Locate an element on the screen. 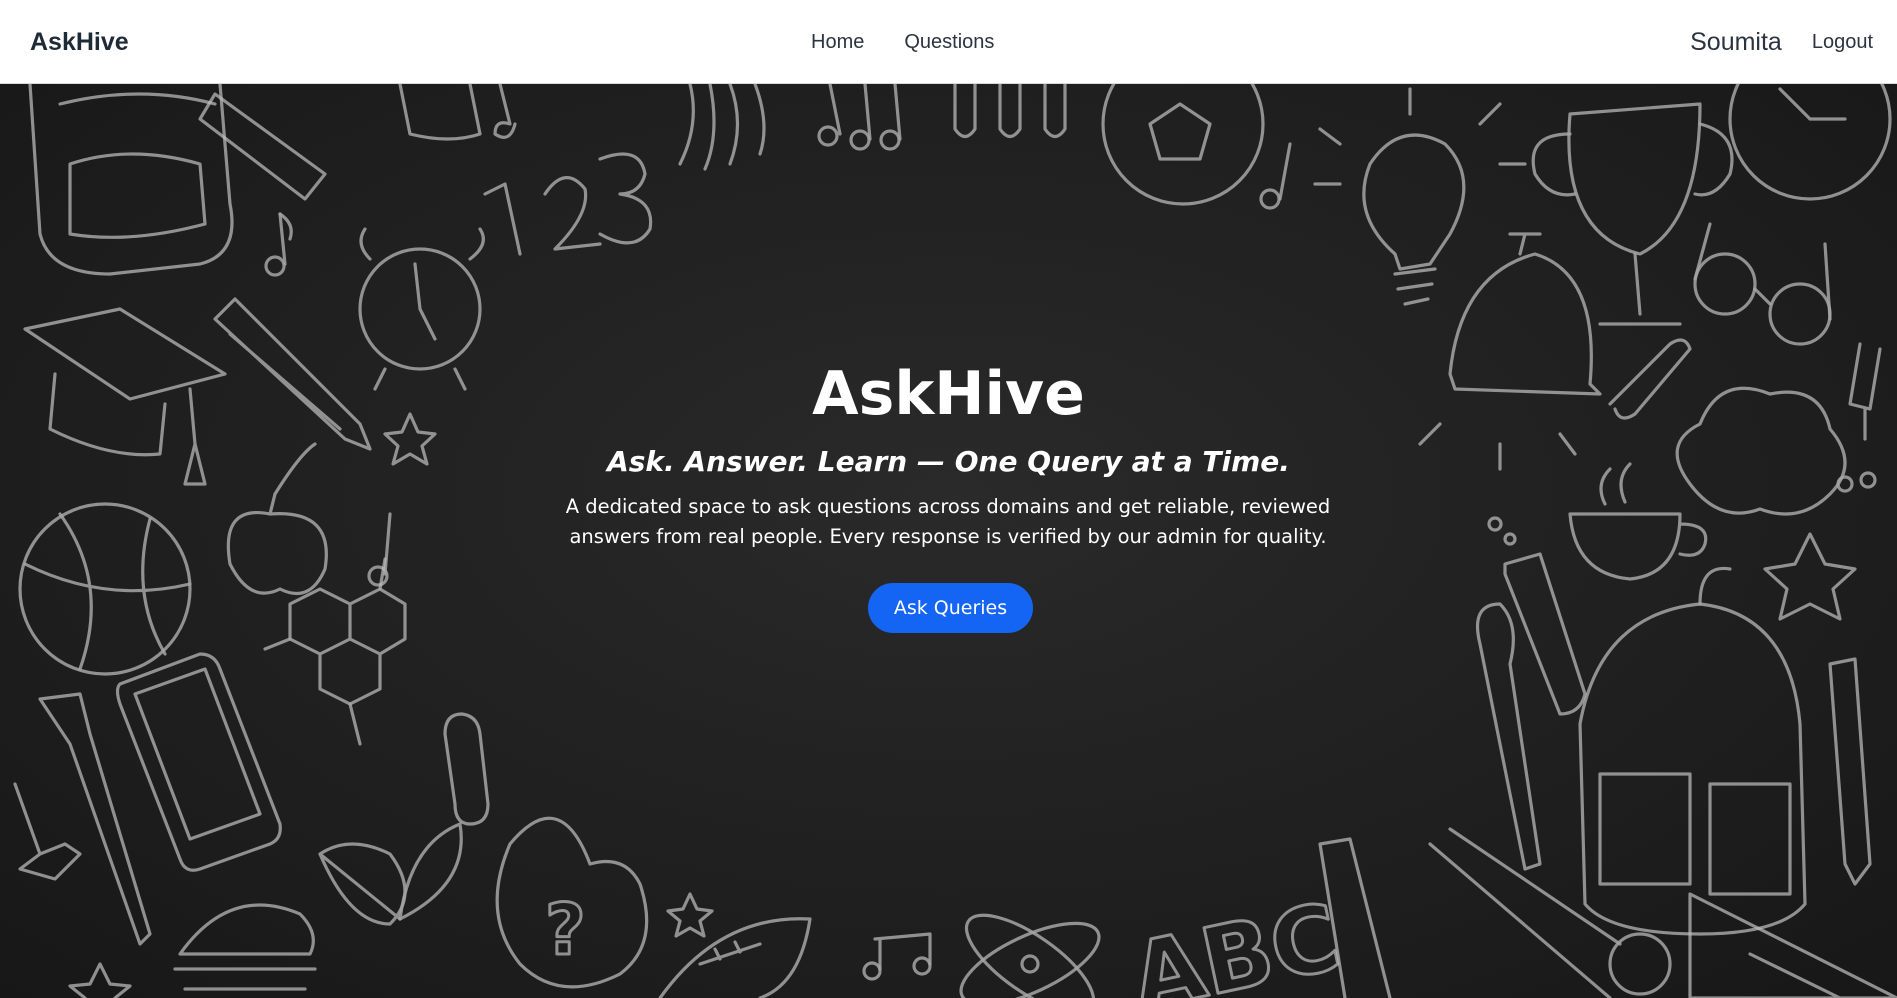  username-label: Soumita is located at coordinates (1736, 41).